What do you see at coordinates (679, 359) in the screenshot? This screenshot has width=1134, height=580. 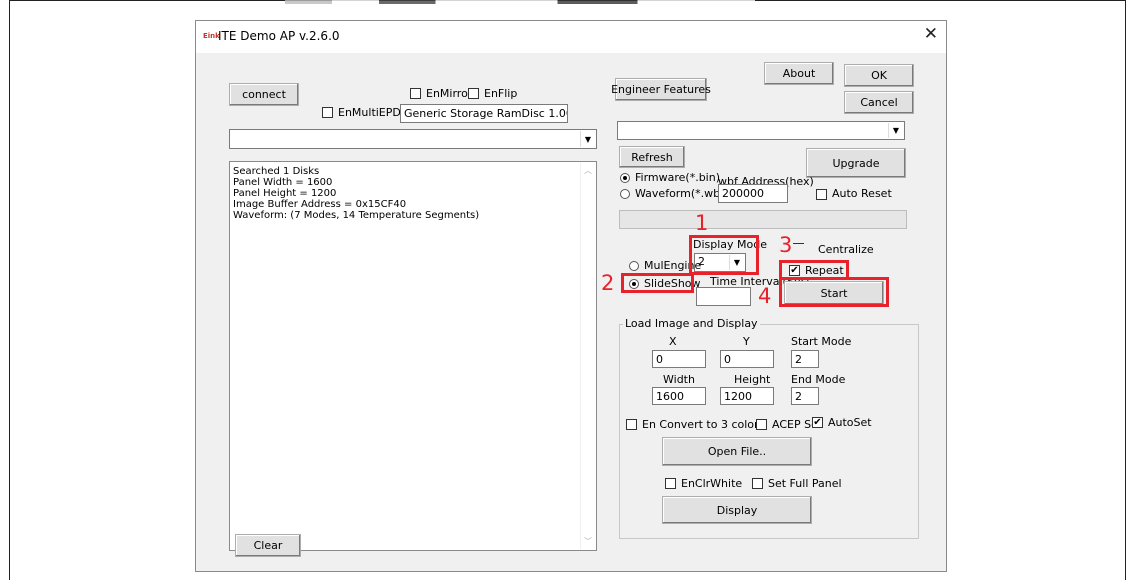 I see `x-field: 0` at bounding box center [679, 359].